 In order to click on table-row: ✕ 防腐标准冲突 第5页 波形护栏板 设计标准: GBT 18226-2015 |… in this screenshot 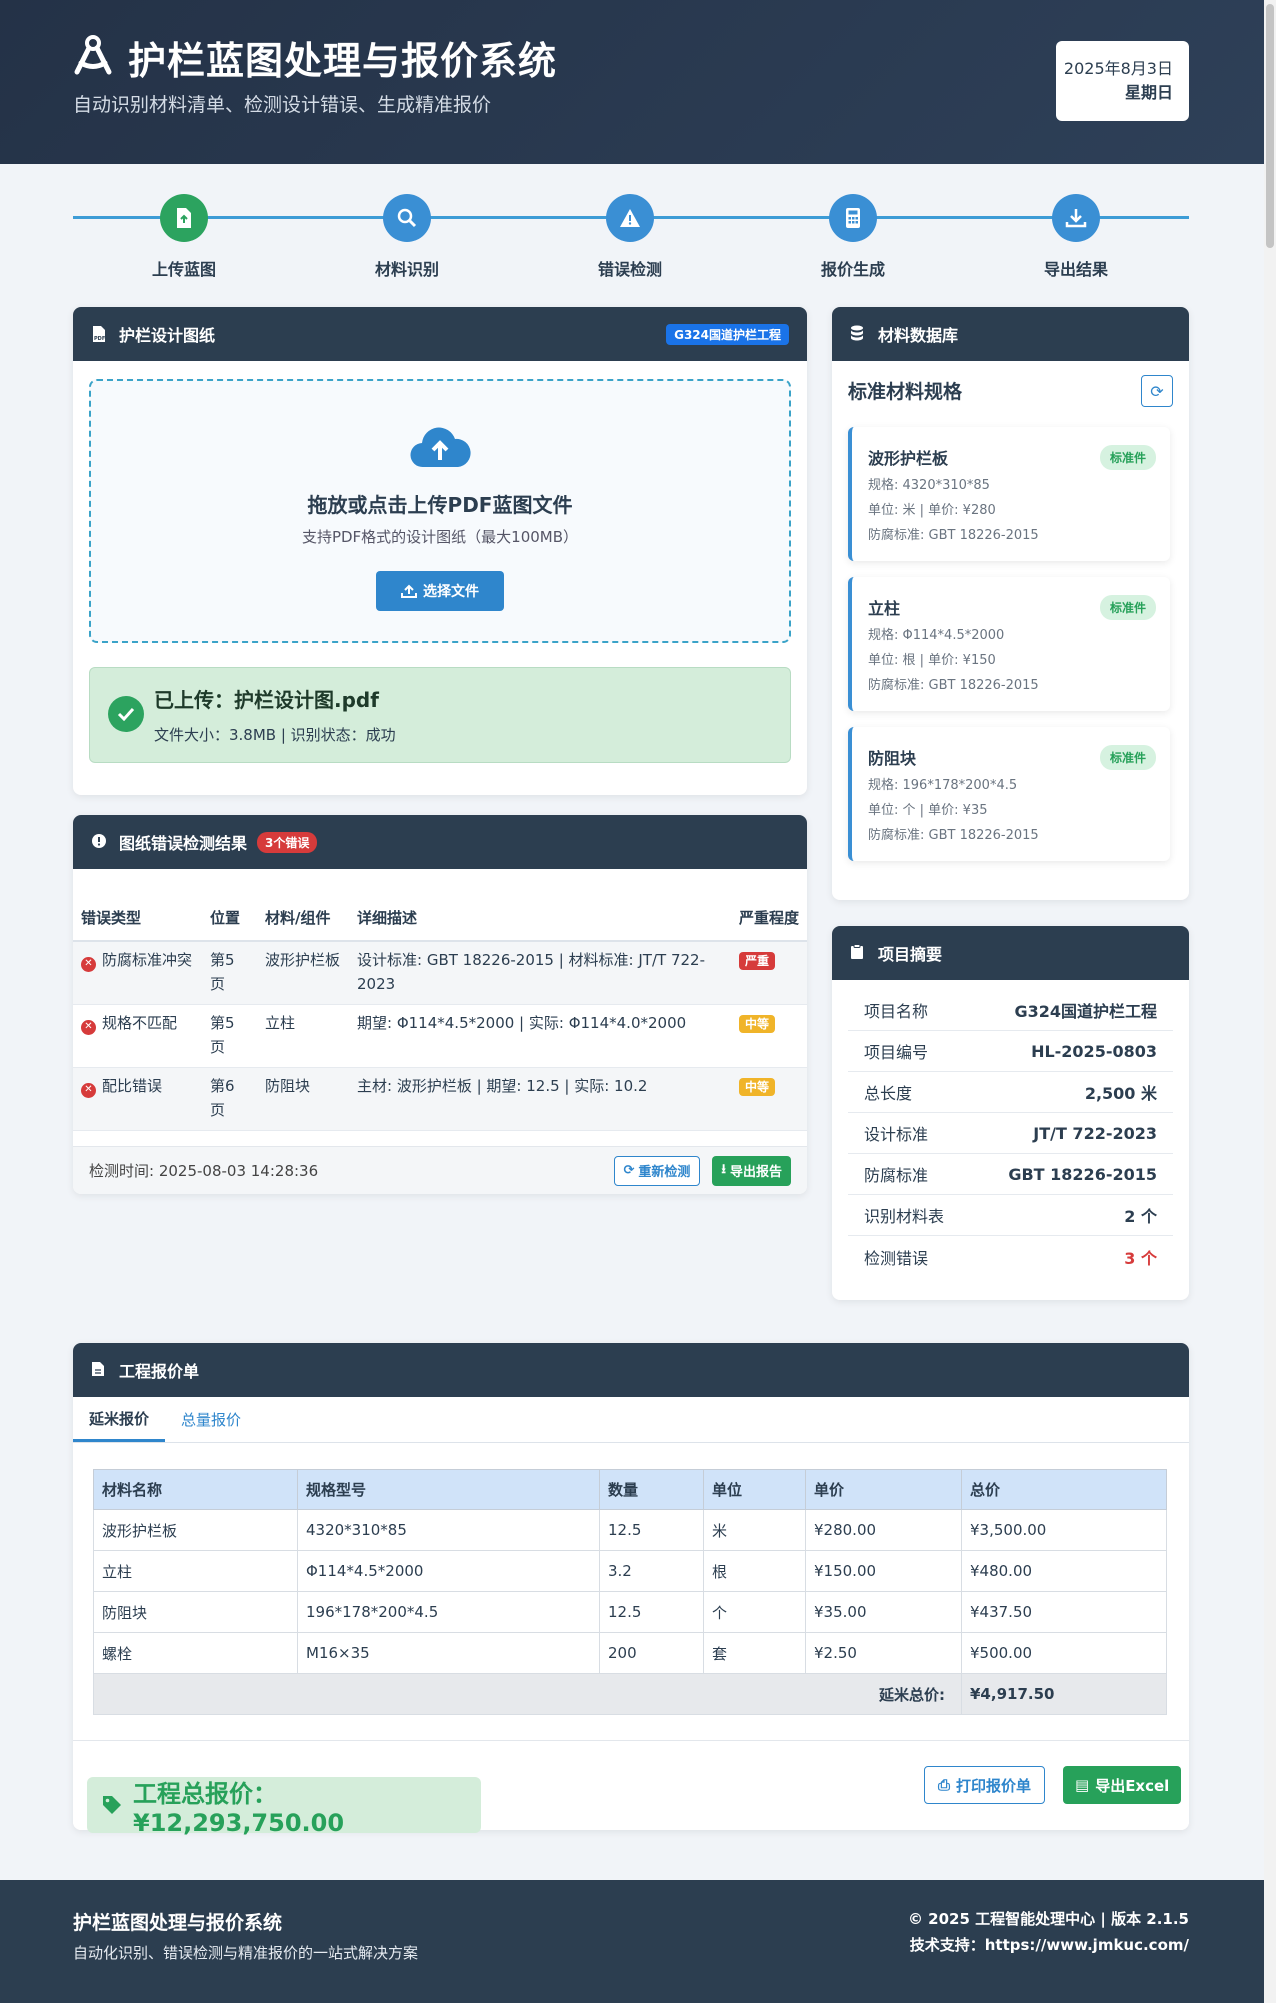, I will do `click(440, 973)`.